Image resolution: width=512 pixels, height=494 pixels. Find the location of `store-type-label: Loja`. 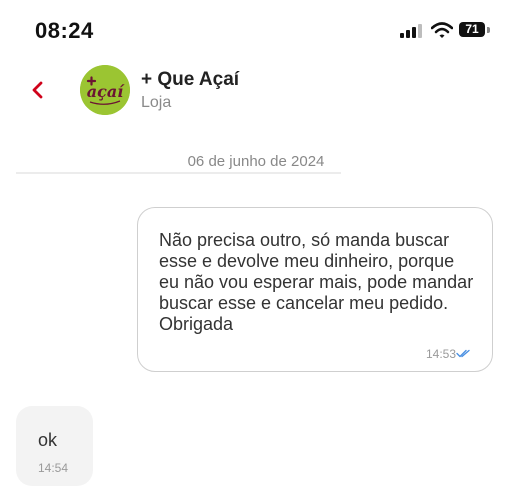

store-type-label: Loja is located at coordinates (156, 102).